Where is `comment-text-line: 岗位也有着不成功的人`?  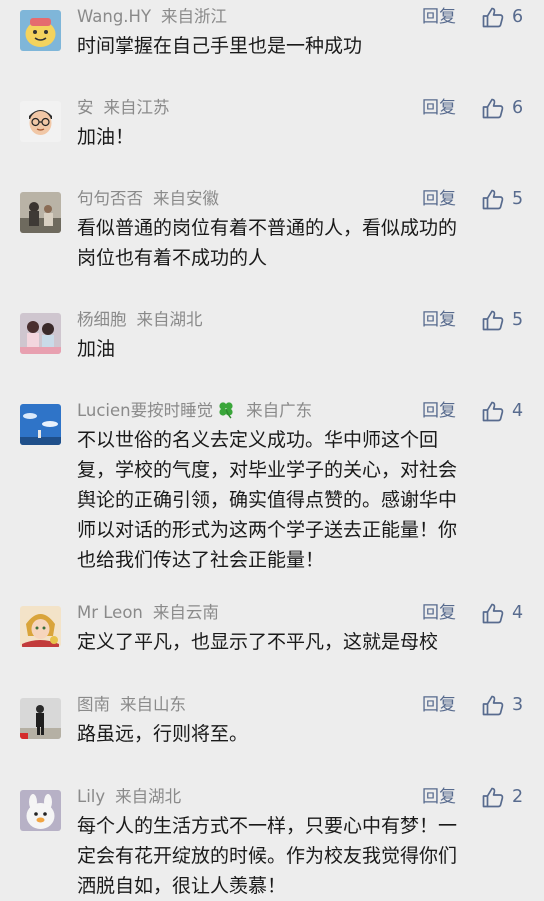
comment-text-line: 岗位也有着不成功的人 is located at coordinates (172, 258).